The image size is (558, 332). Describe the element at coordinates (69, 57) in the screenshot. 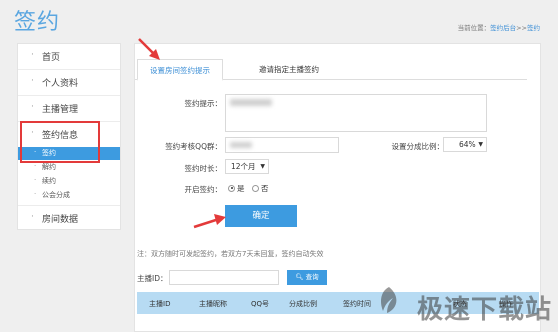

I see `sidebar-item-home: · 首页` at that location.